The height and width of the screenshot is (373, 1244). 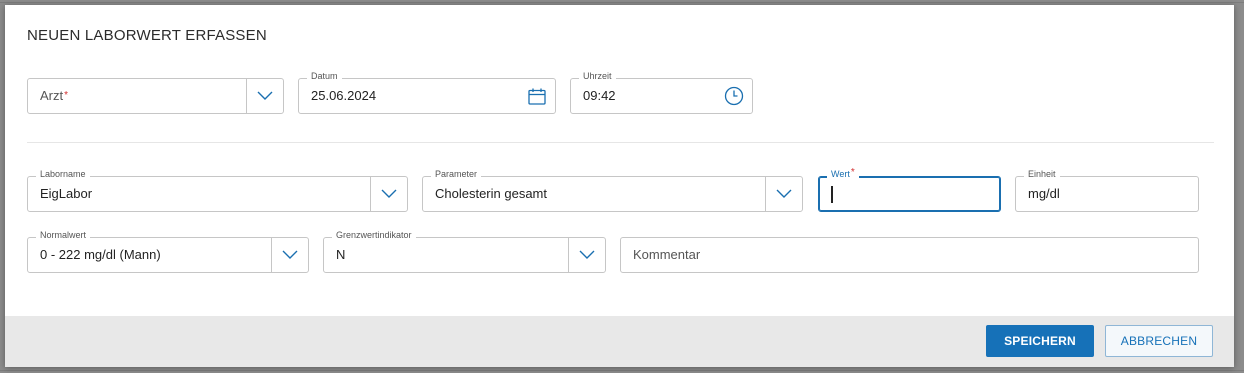 What do you see at coordinates (341, 254) in the screenshot?
I see `grenzwertindikator-value: N` at bounding box center [341, 254].